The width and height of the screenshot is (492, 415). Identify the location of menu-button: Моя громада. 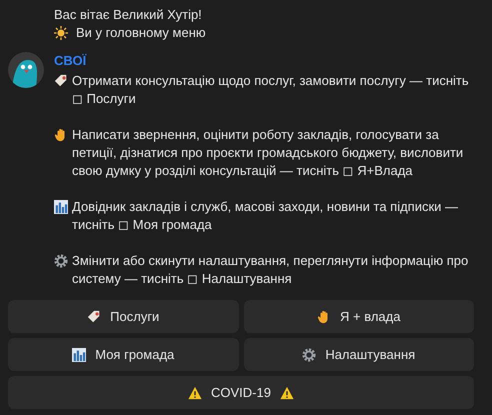
(123, 354).